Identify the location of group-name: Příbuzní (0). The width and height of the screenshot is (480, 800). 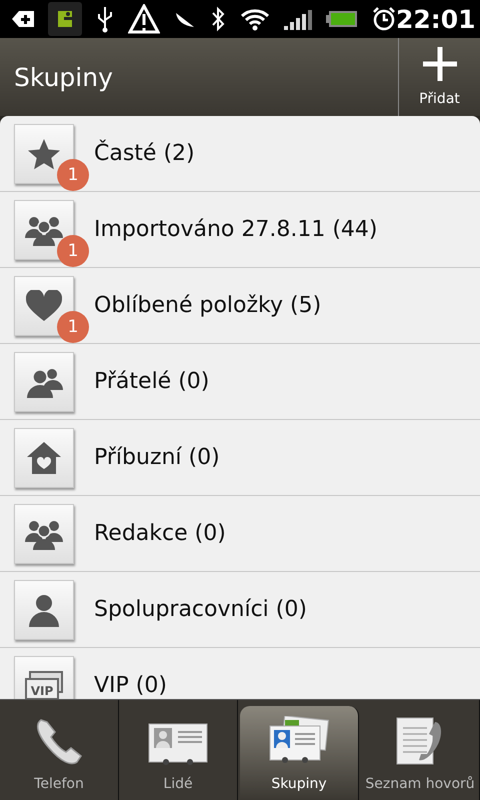
(157, 457).